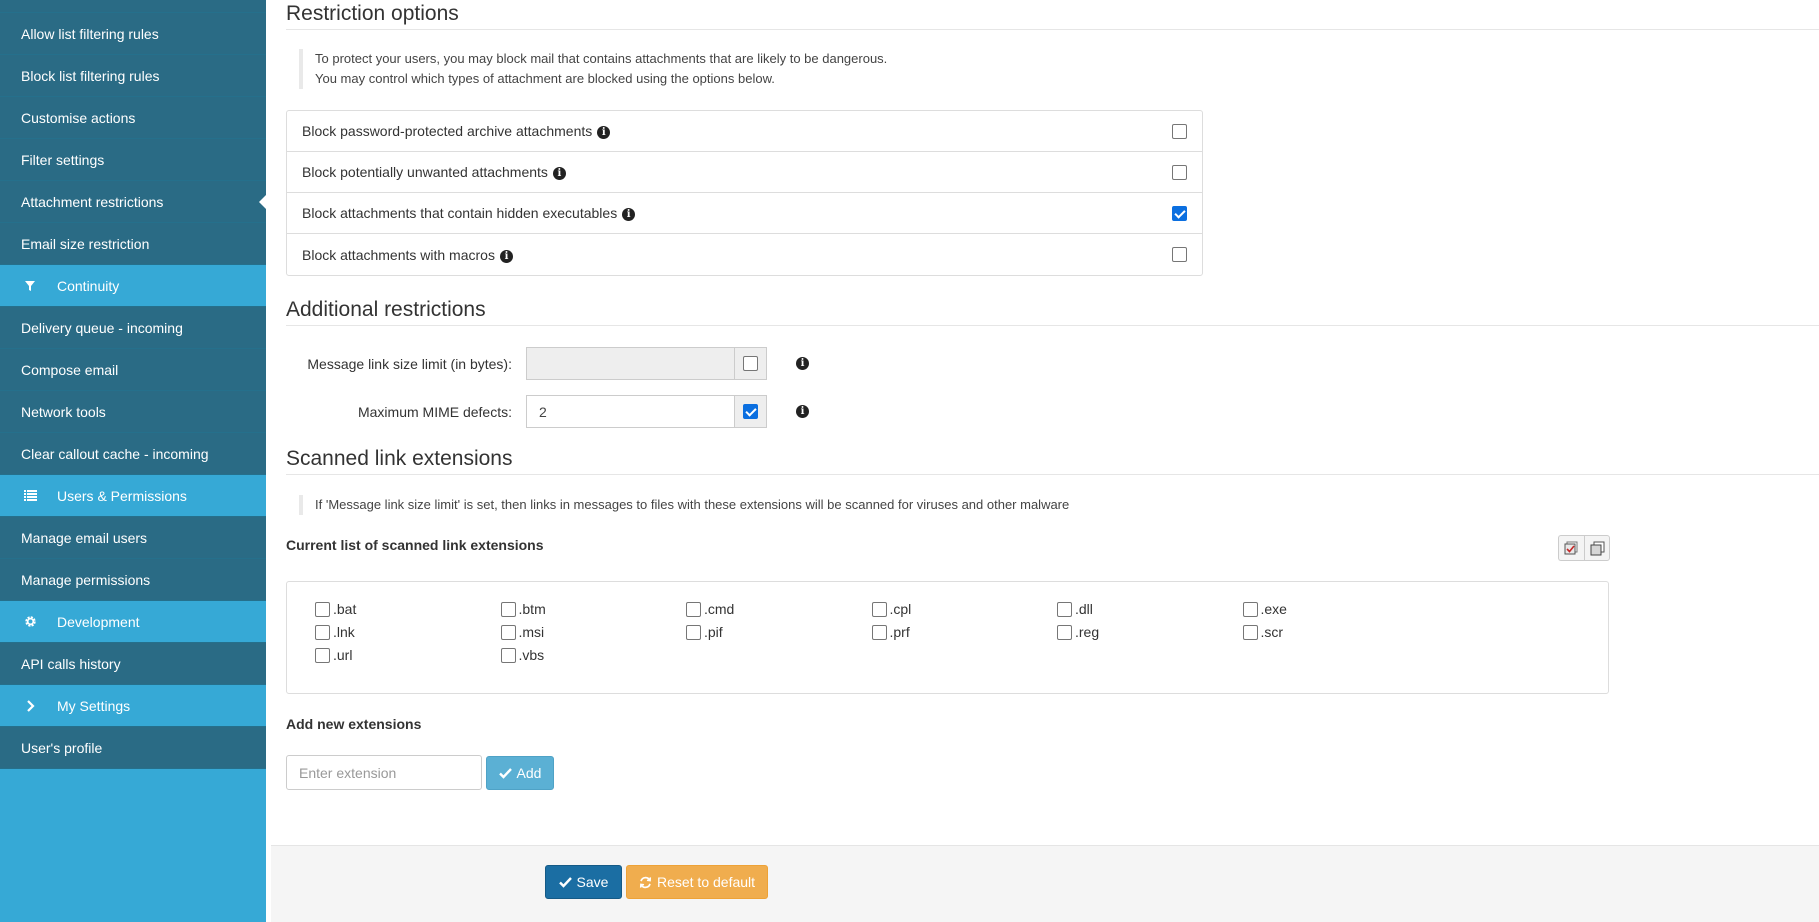 This screenshot has width=1819, height=922. What do you see at coordinates (697, 882) in the screenshot?
I see `reset-to-default-button: Reset to default` at bounding box center [697, 882].